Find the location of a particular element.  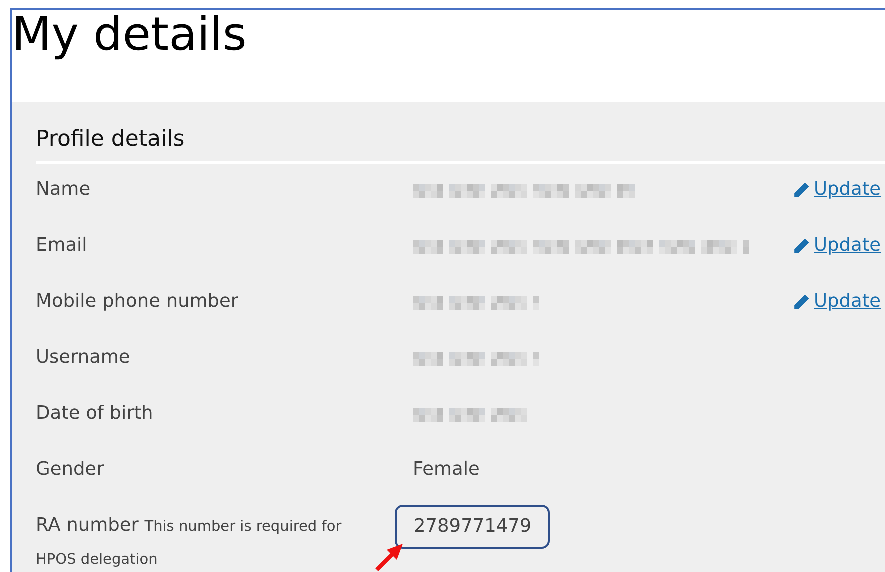

field-label: Date of birth is located at coordinates (95, 414).